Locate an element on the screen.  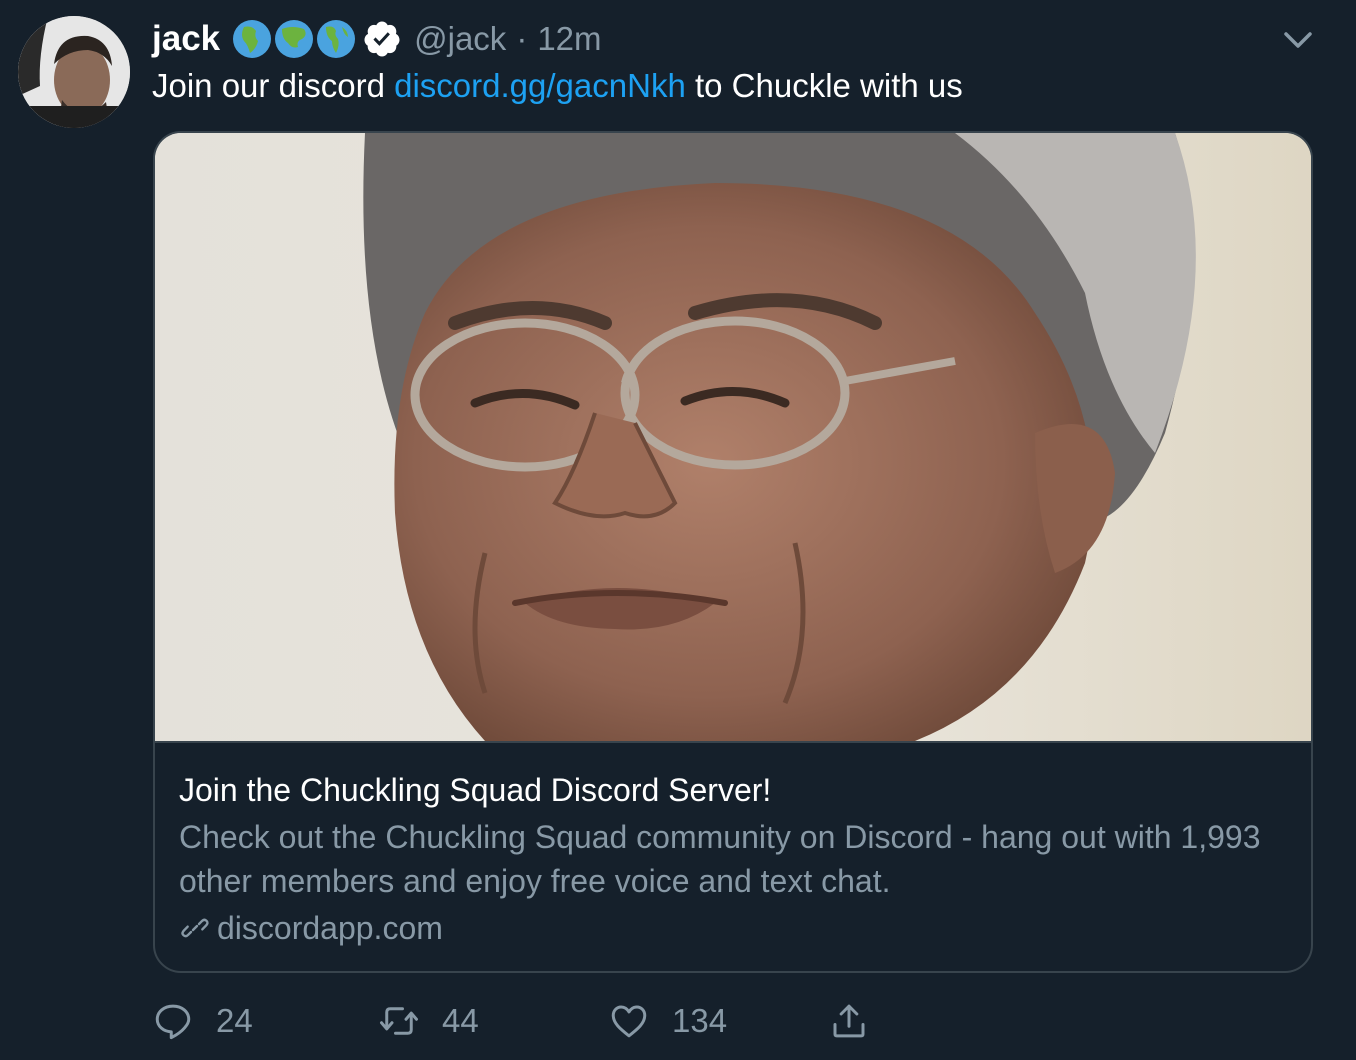
tweet-text-before: Join our discord is located at coordinates (273, 85).